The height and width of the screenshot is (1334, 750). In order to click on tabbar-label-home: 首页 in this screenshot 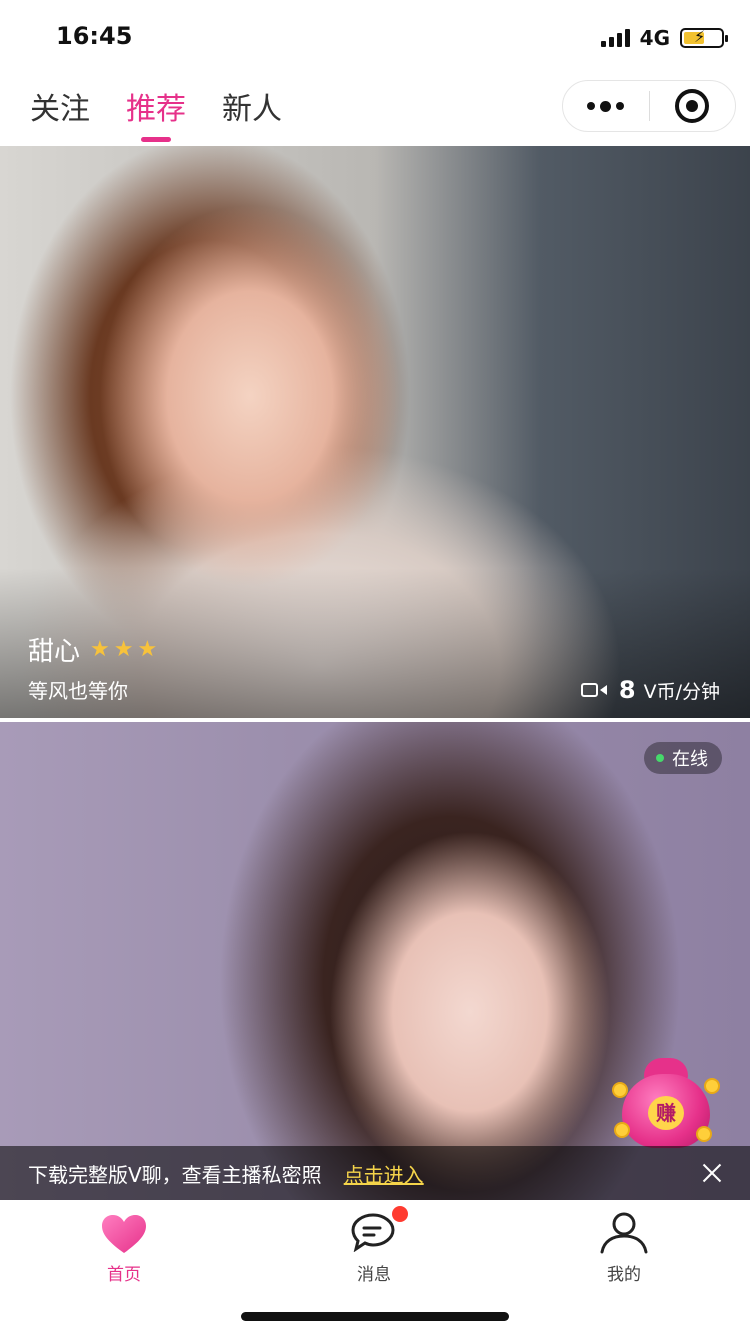, I will do `click(124, 1275)`.